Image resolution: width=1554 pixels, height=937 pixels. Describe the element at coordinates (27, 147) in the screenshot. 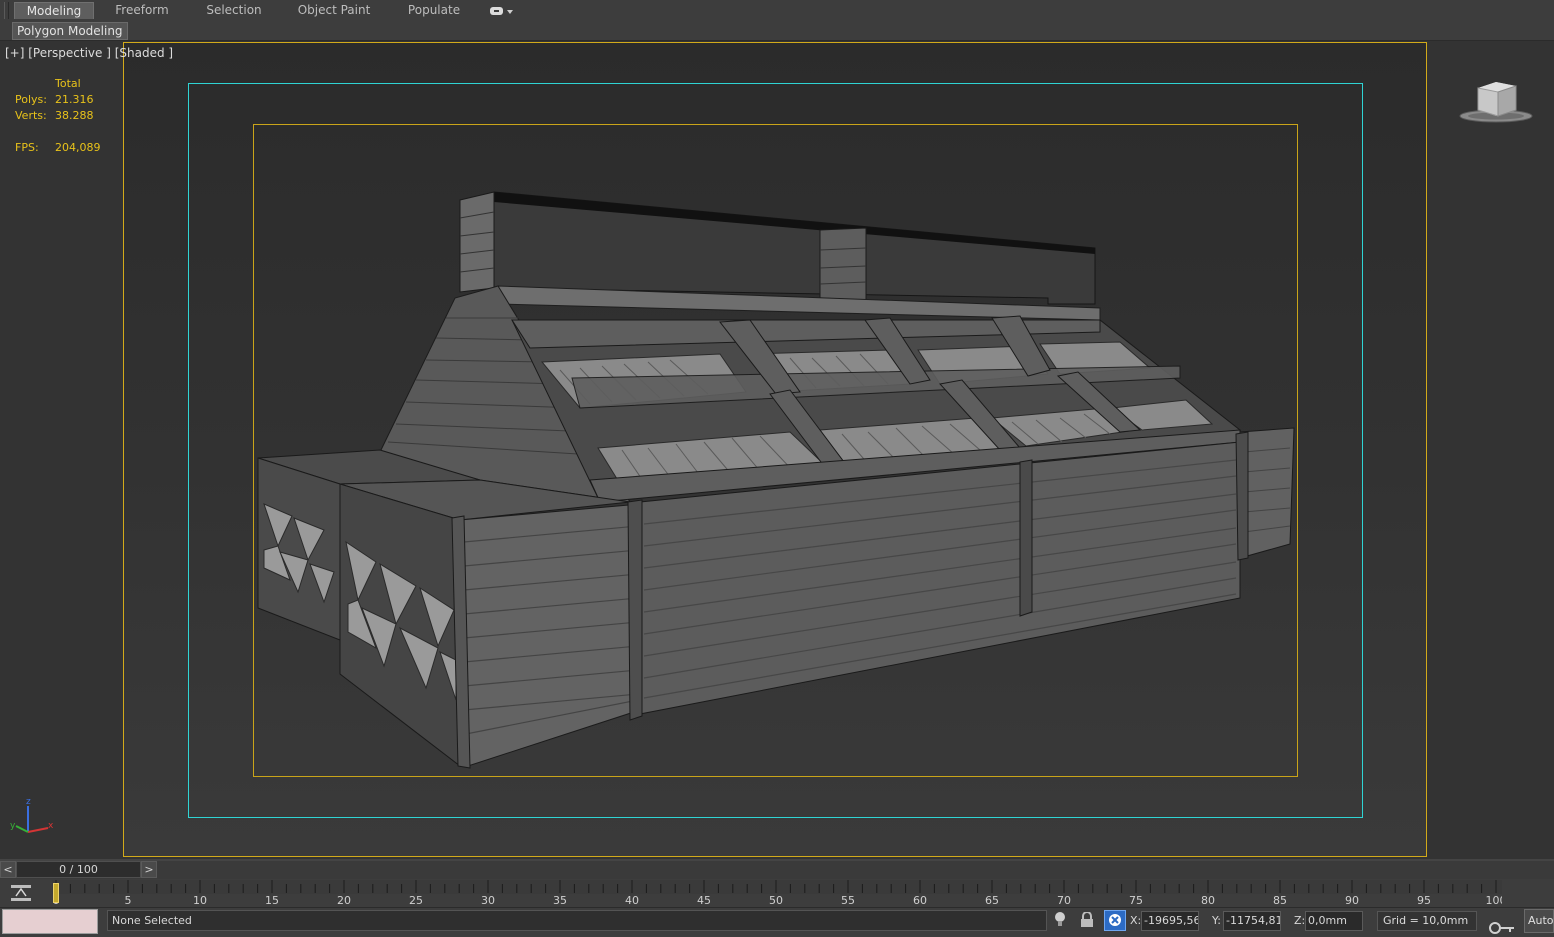

I see `stats-fps-label: FPS:` at that location.